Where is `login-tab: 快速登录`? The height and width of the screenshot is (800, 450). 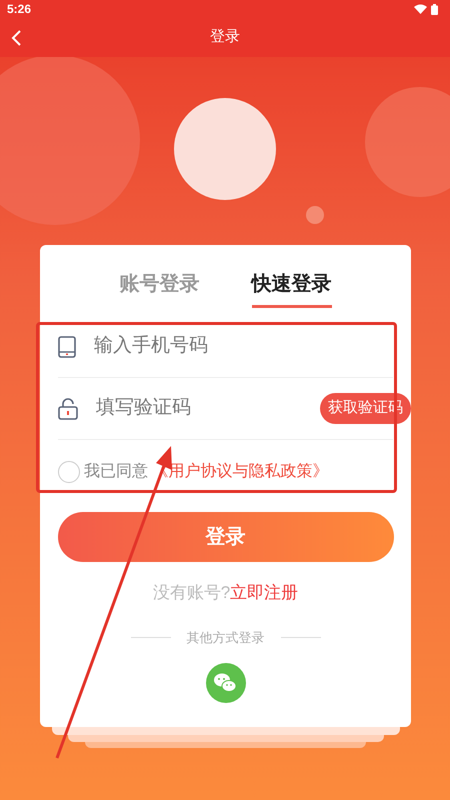
login-tab: 快速登录 is located at coordinates (292, 288).